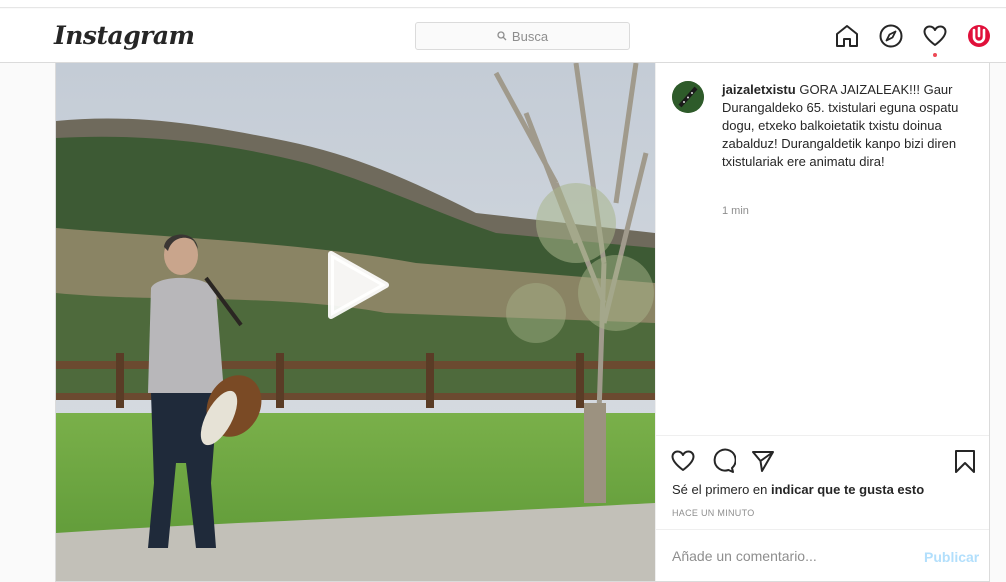 Image resolution: width=1006 pixels, height=582 pixels. What do you see at coordinates (787, 556) in the screenshot?
I see `comment-input` at bounding box center [787, 556].